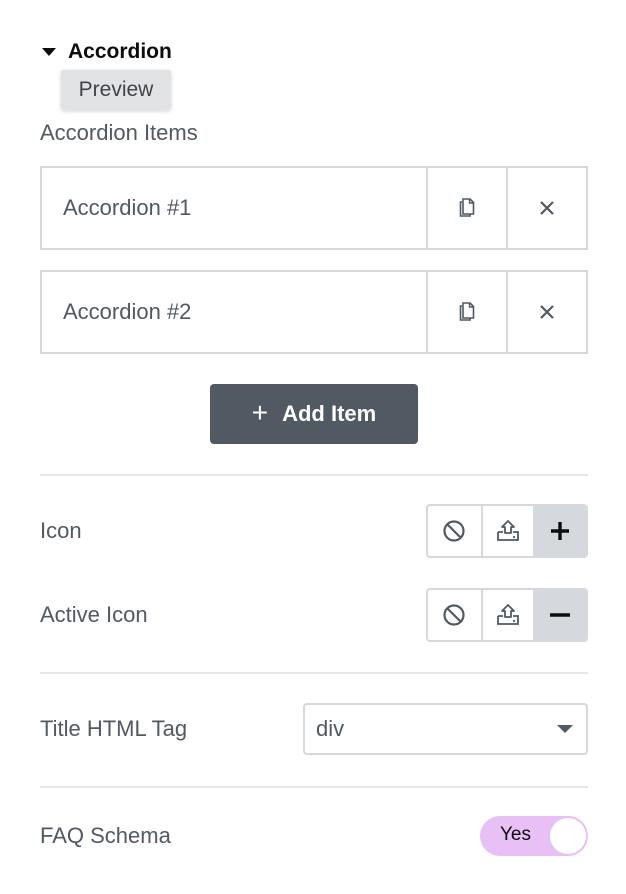 Image resolution: width=626 pixels, height=894 pixels. What do you see at coordinates (94, 614) in the screenshot?
I see `active-icon-label: Active Icon` at bounding box center [94, 614].